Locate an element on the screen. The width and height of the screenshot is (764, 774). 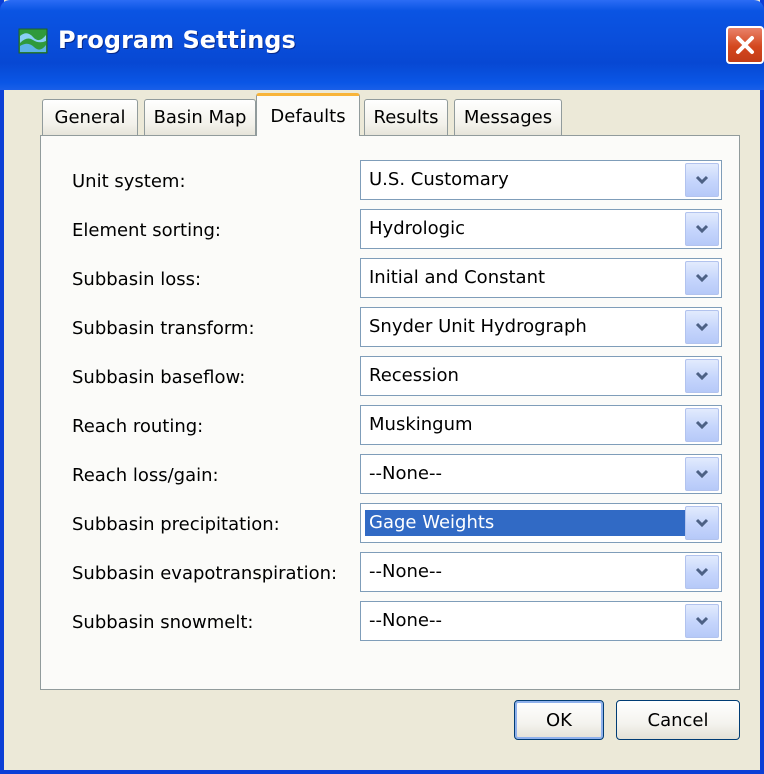
reach-loss-gain-label: Reach loss/gain: is located at coordinates (145, 475).